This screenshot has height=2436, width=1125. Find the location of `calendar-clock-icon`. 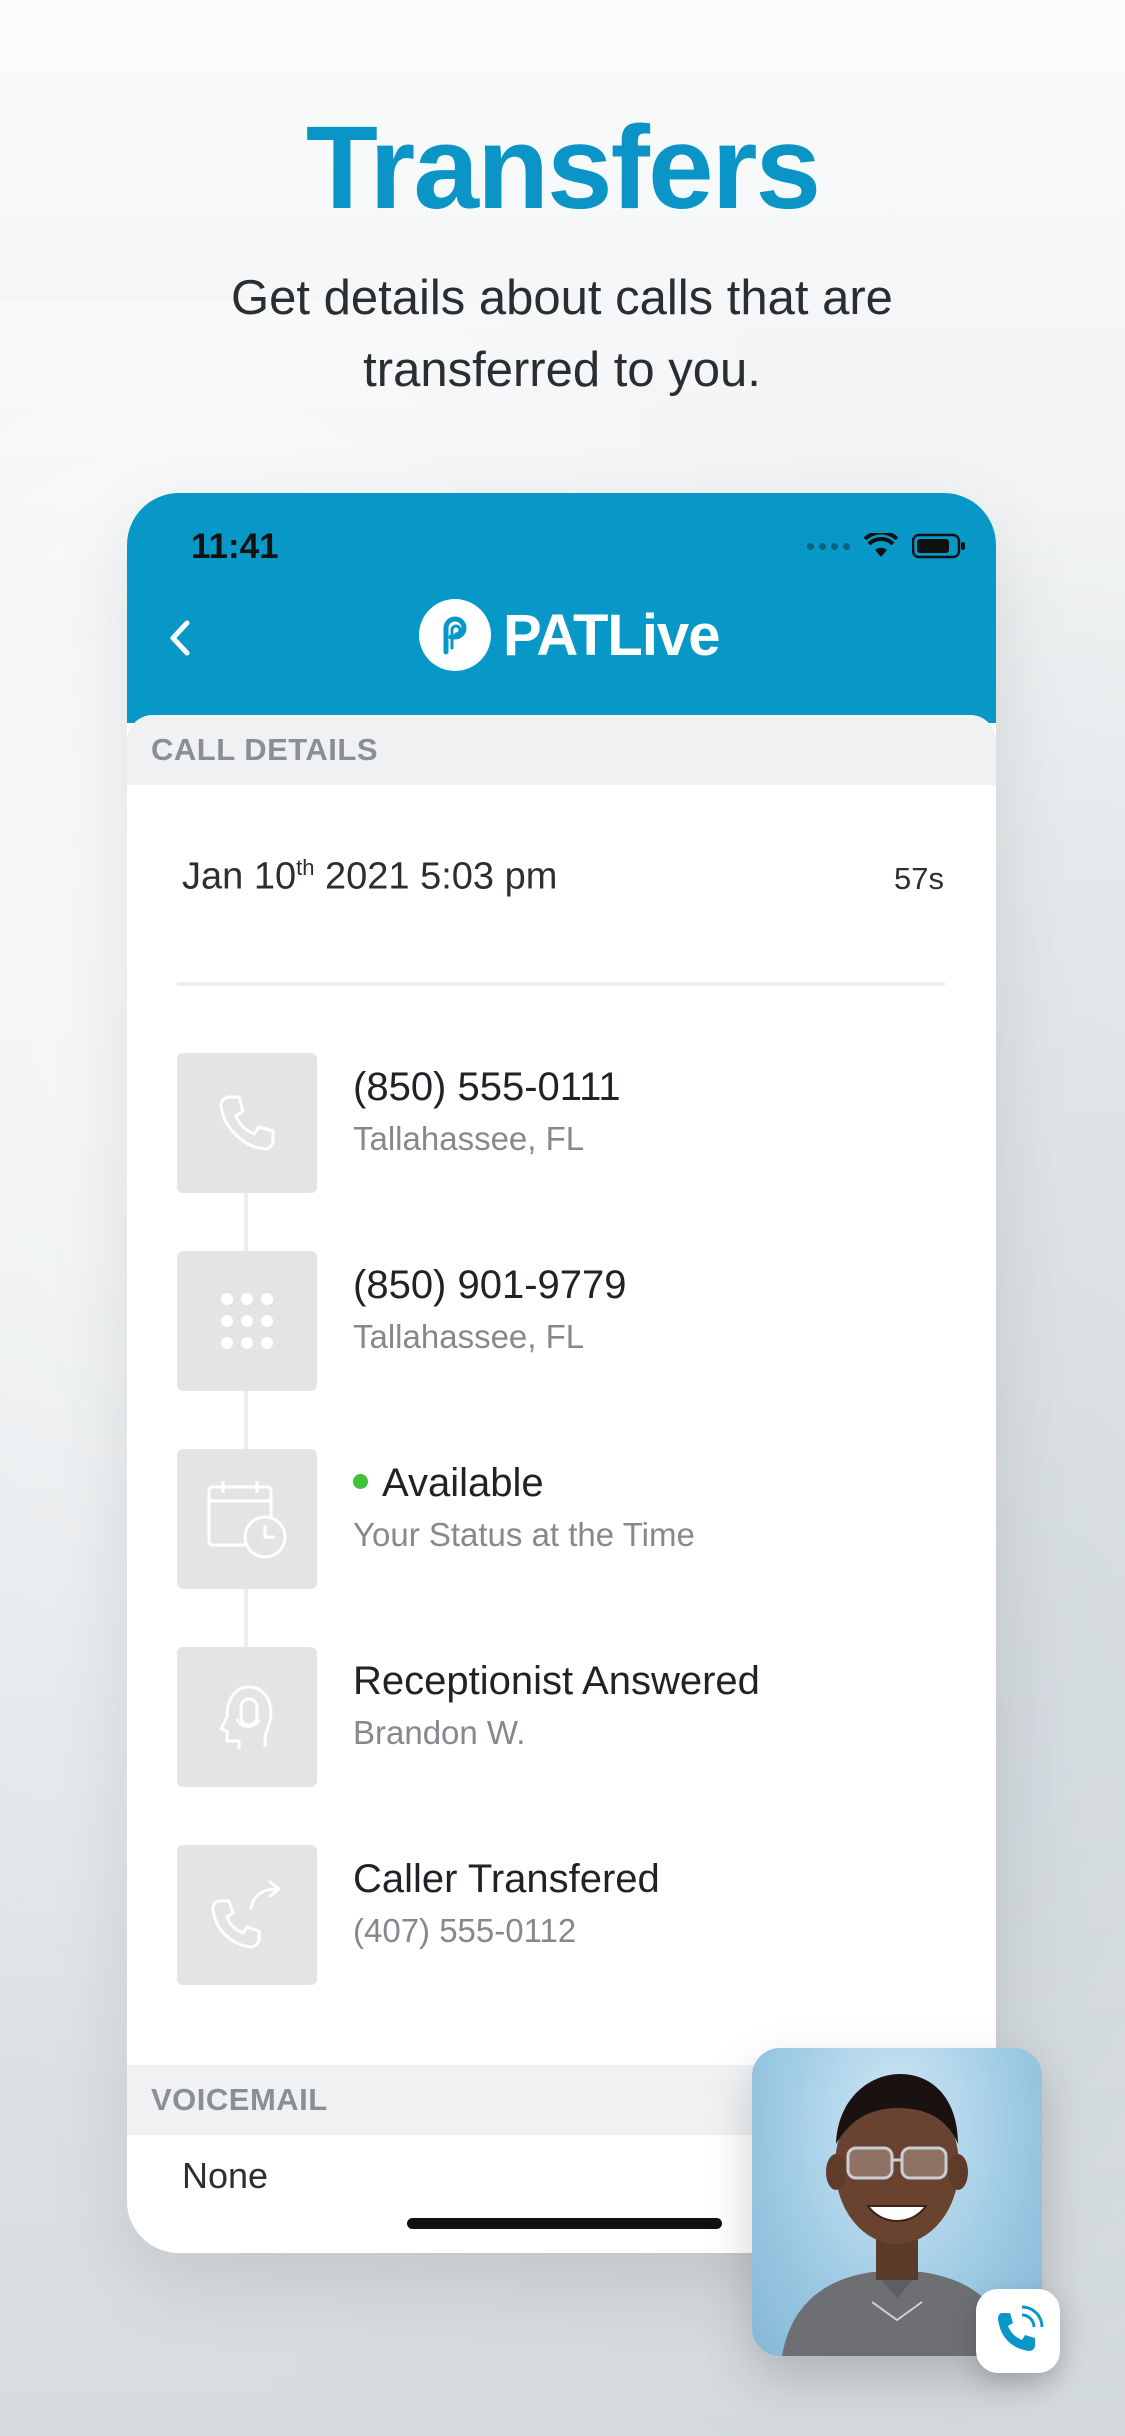

calendar-clock-icon is located at coordinates (247, 1519).